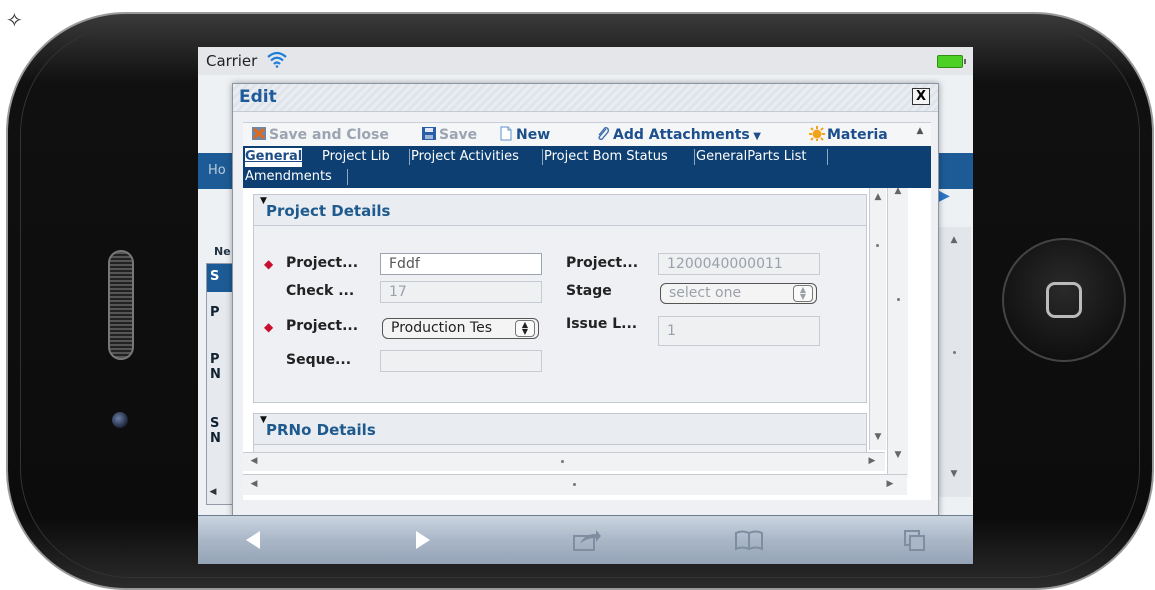 This screenshot has width=1155, height=590. I want to click on save-icon, so click(429, 133).